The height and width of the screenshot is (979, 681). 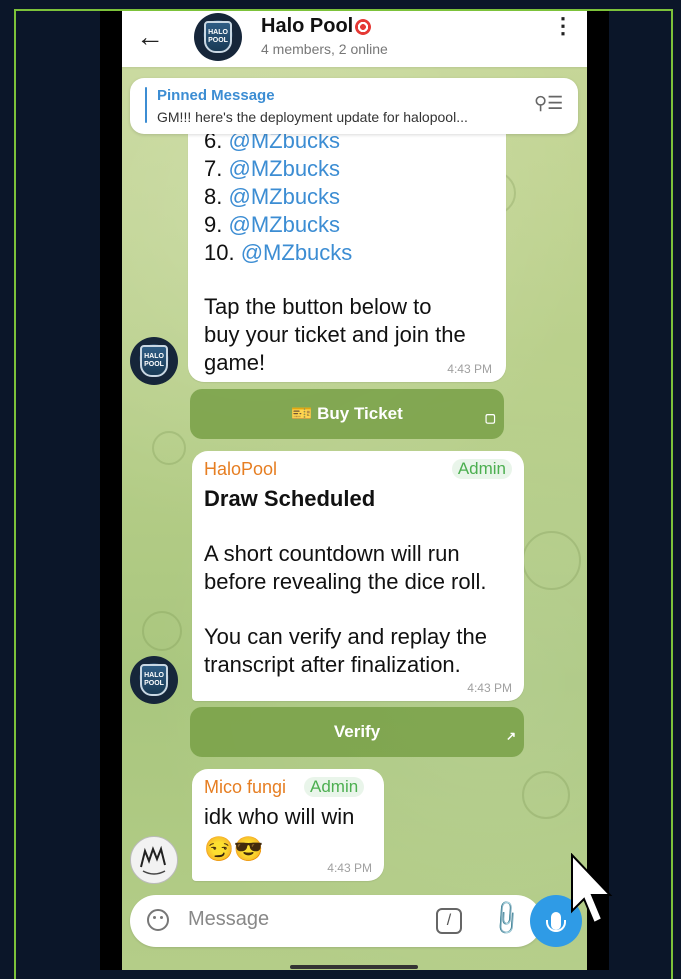 What do you see at coordinates (556, 922) in the screenshot?
I see `microphone-icon` at bounding box center [556, 922].